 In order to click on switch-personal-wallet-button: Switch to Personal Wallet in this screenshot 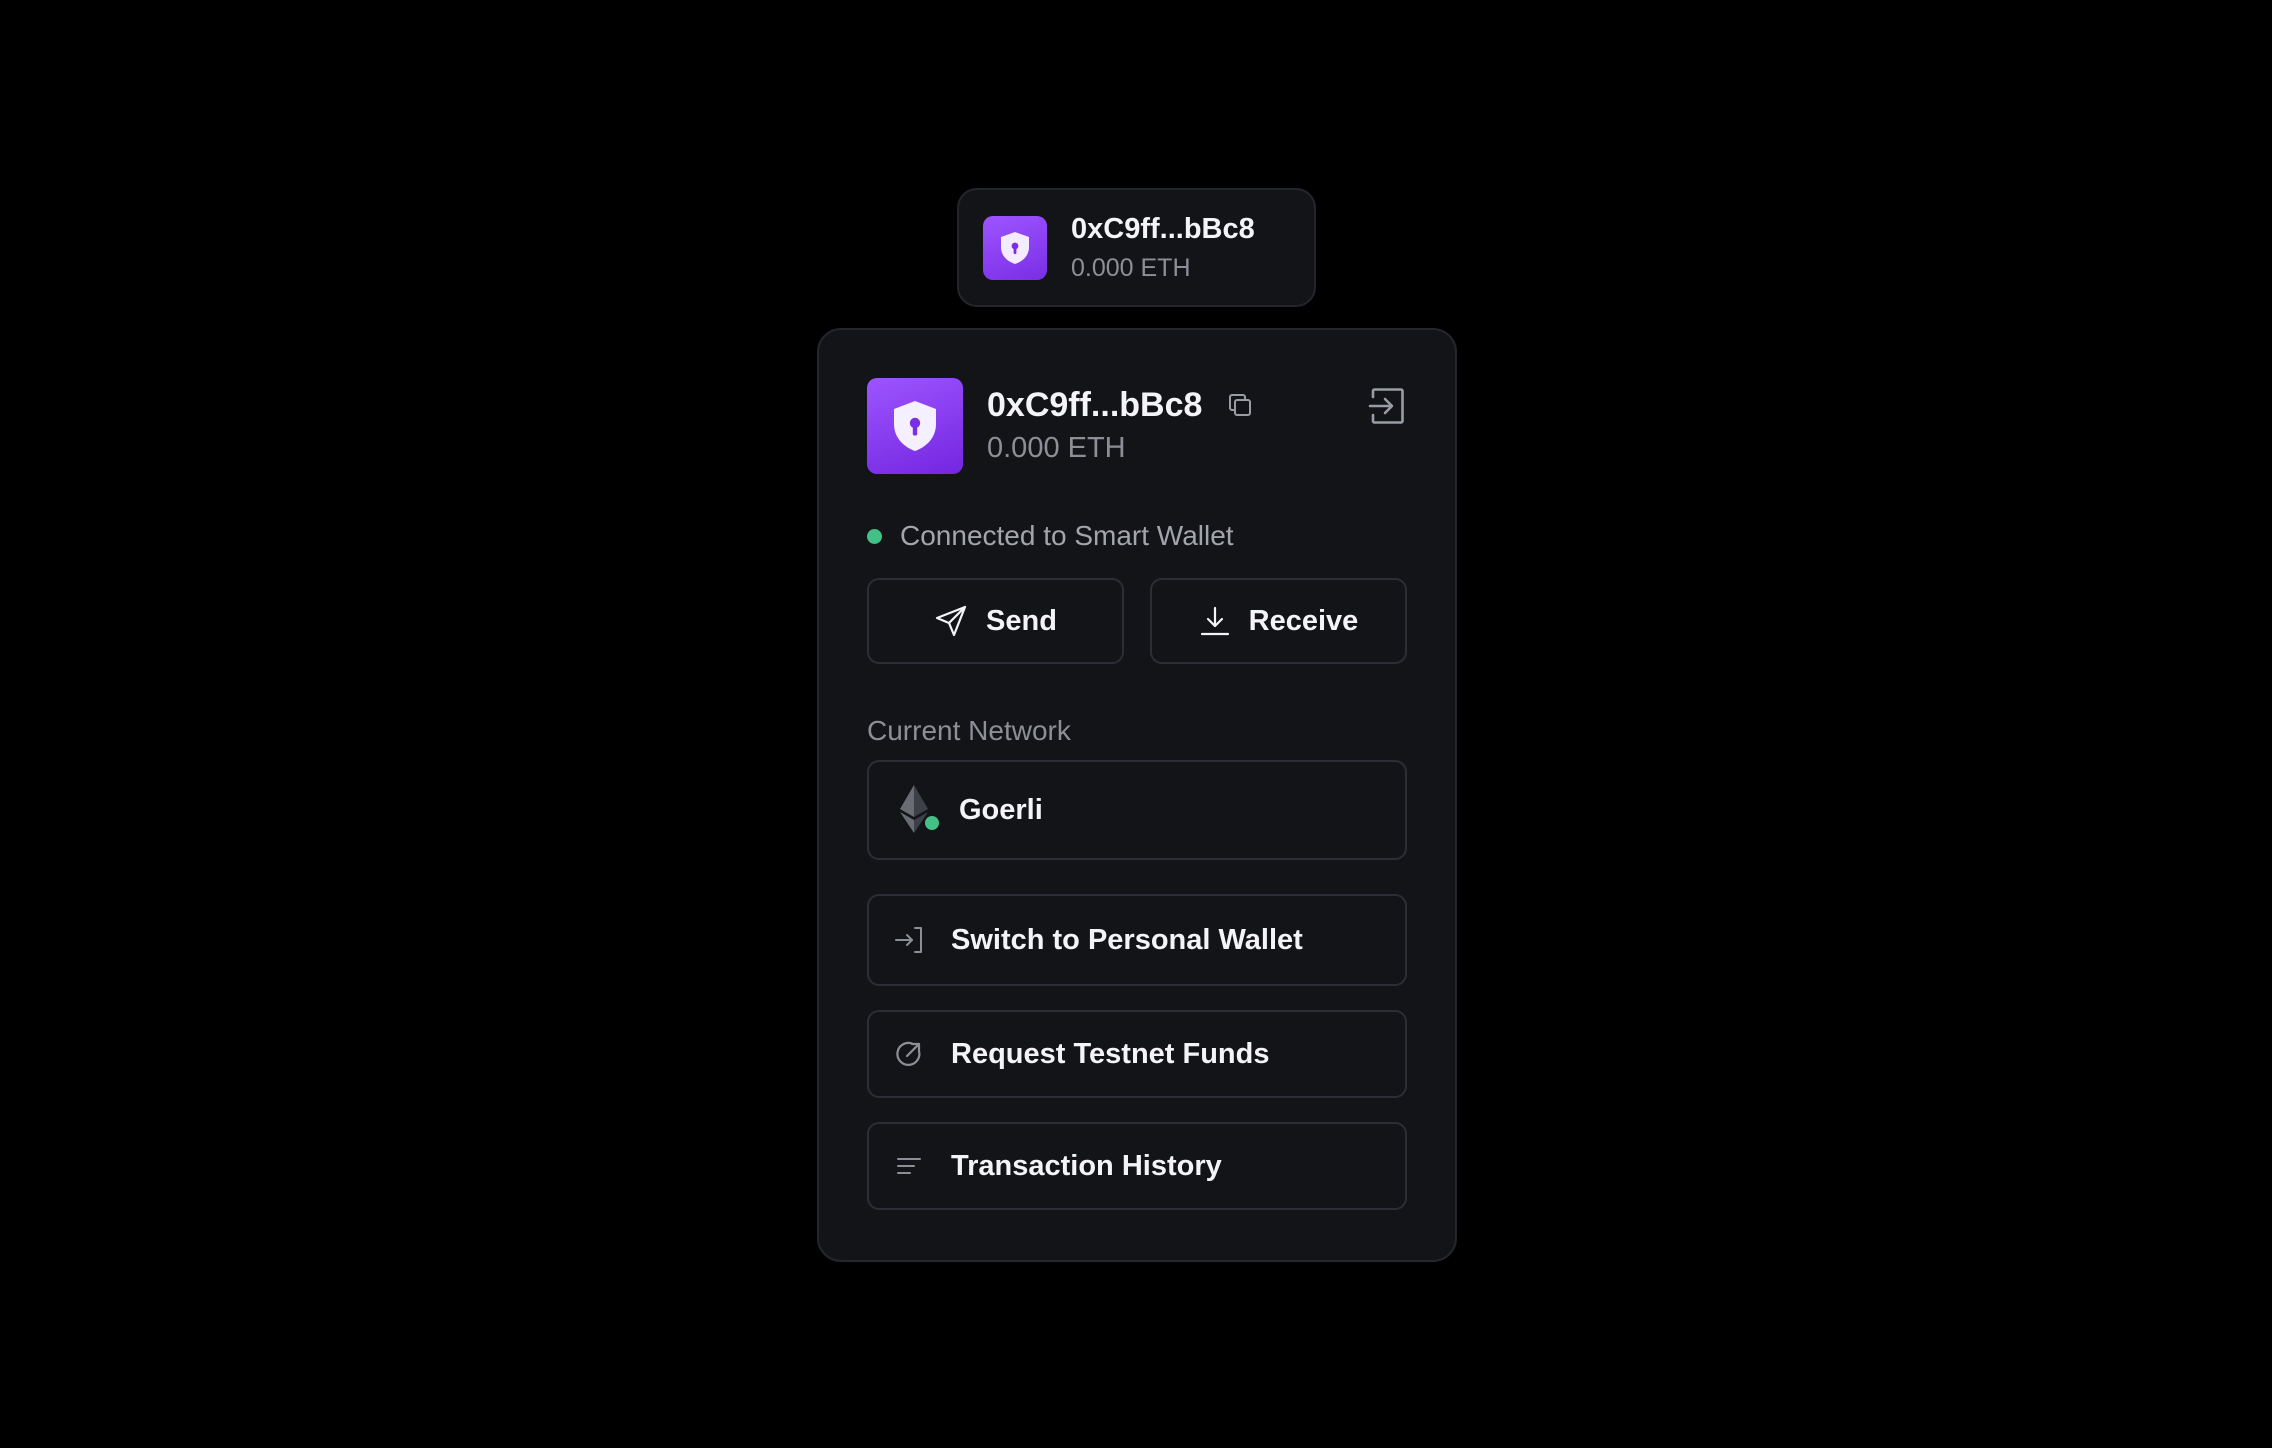, I will do `click(1137, 940)`.